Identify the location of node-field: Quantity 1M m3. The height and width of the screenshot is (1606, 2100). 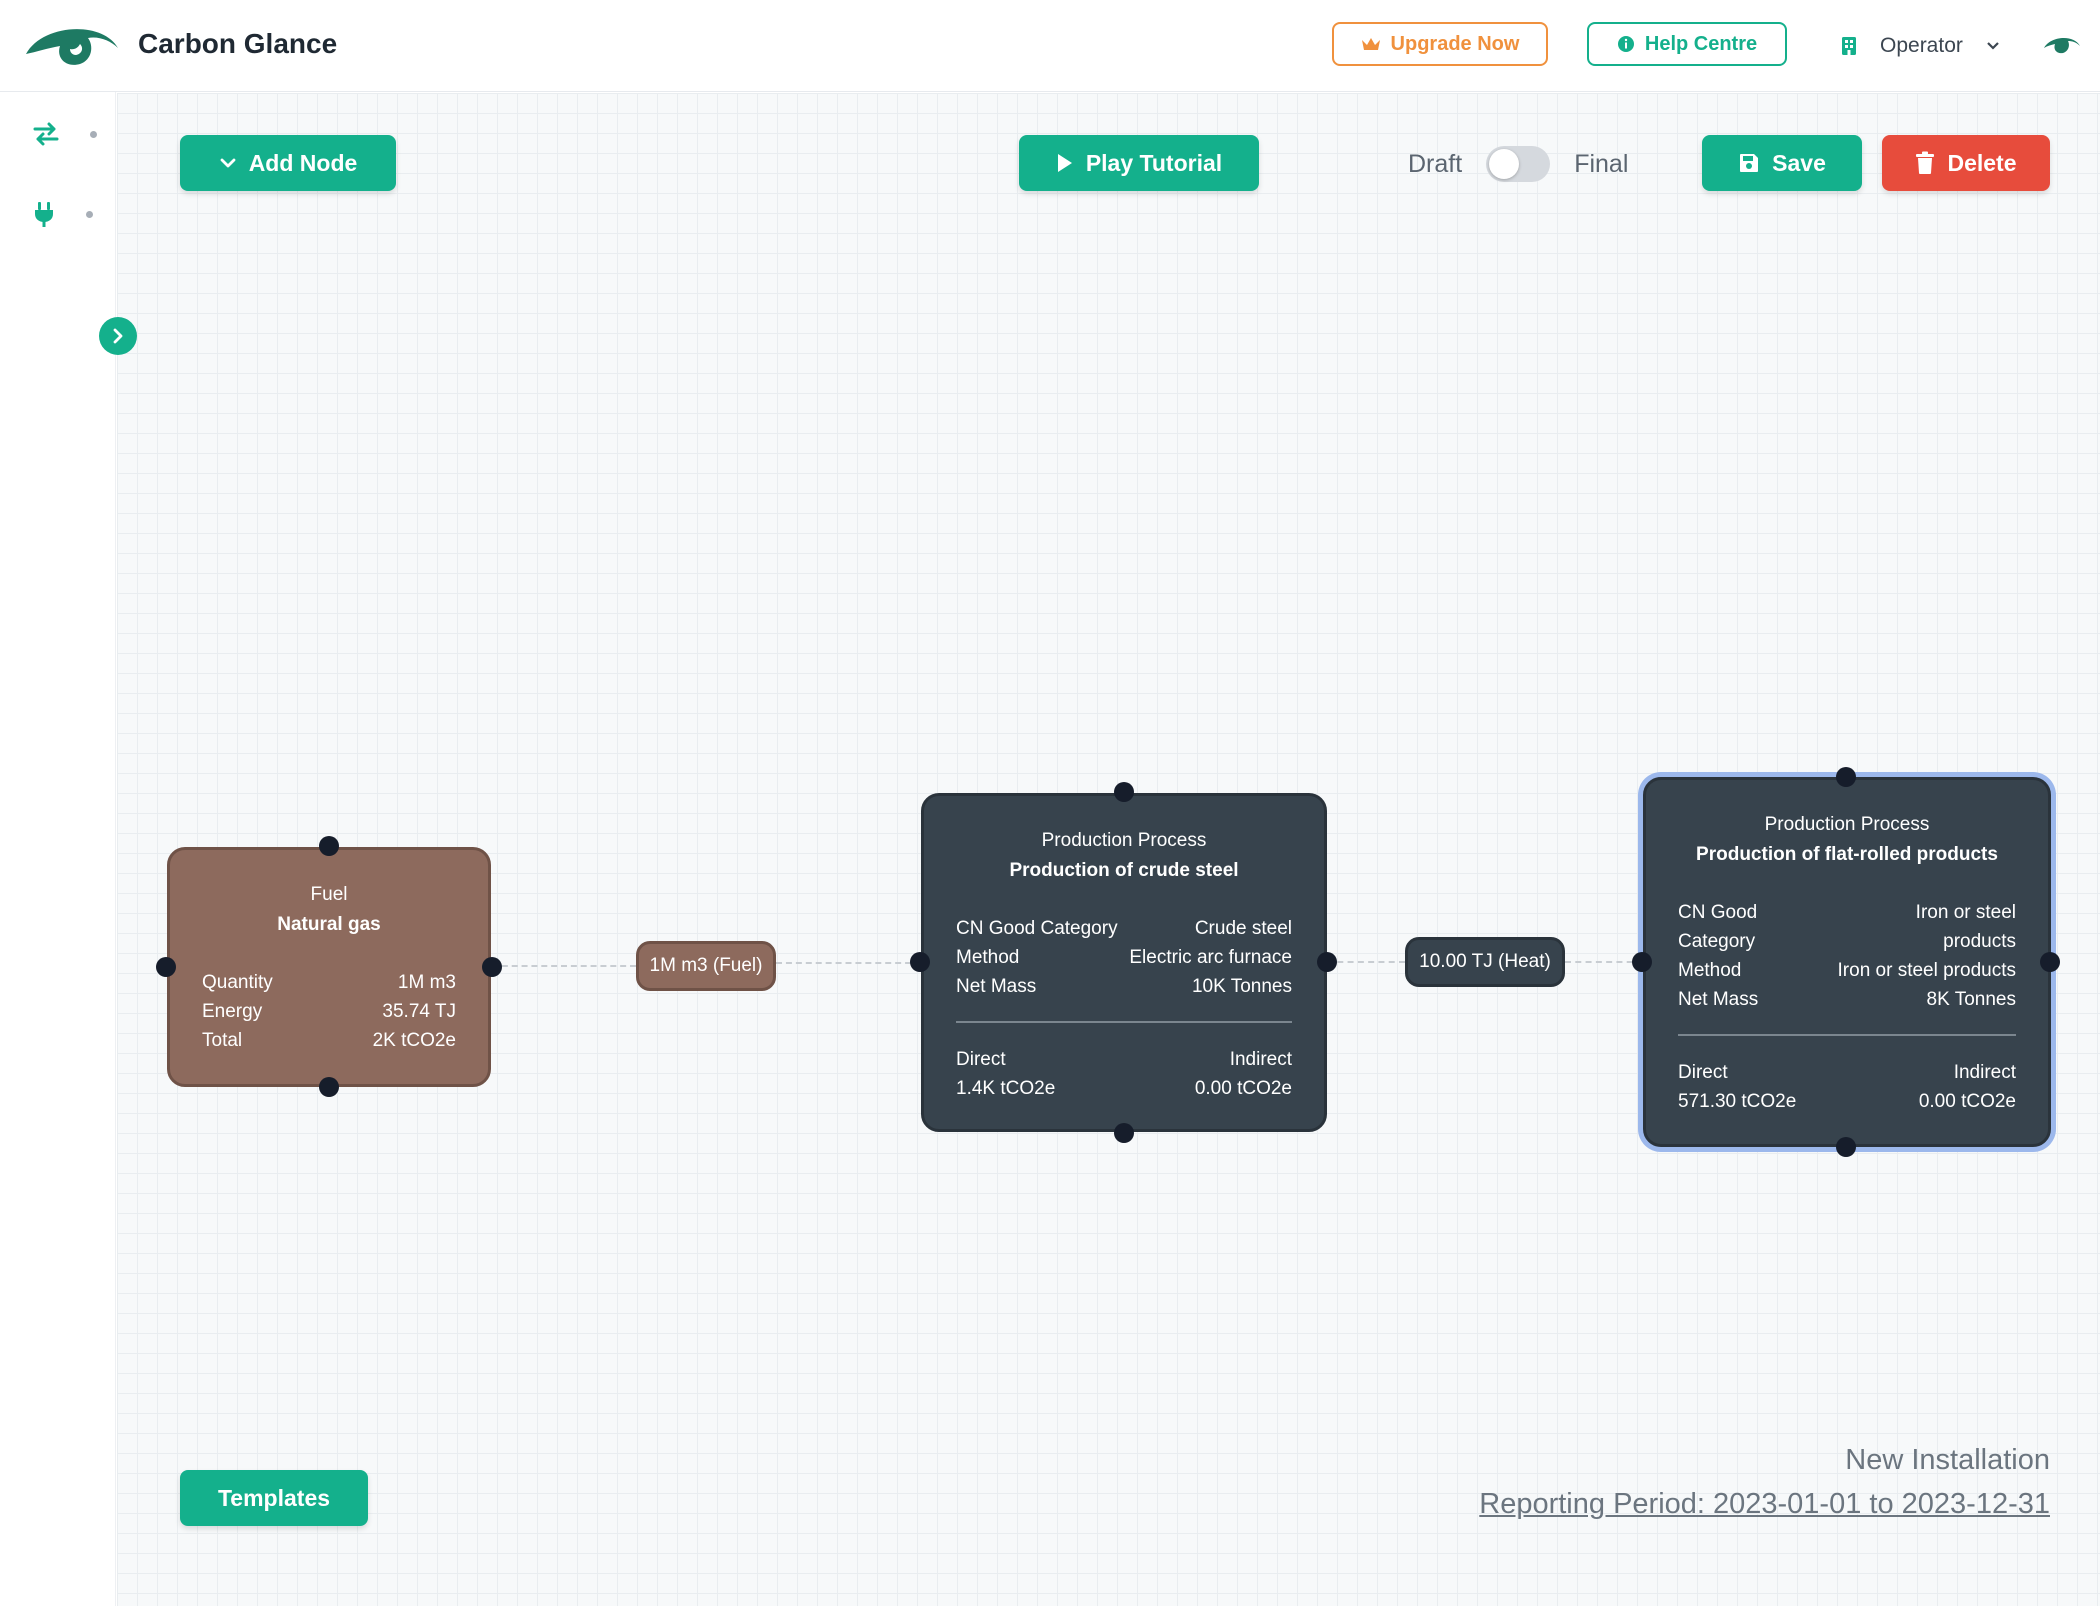
(329, 982).